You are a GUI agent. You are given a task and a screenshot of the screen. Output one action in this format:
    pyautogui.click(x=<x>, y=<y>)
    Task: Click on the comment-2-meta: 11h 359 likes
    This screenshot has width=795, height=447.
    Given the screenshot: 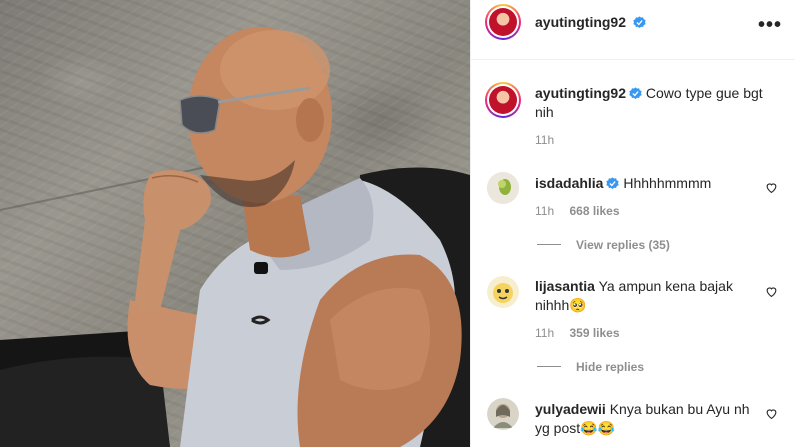 What is the action you would take?
    pyautogui.click(x=577, y=333)
    